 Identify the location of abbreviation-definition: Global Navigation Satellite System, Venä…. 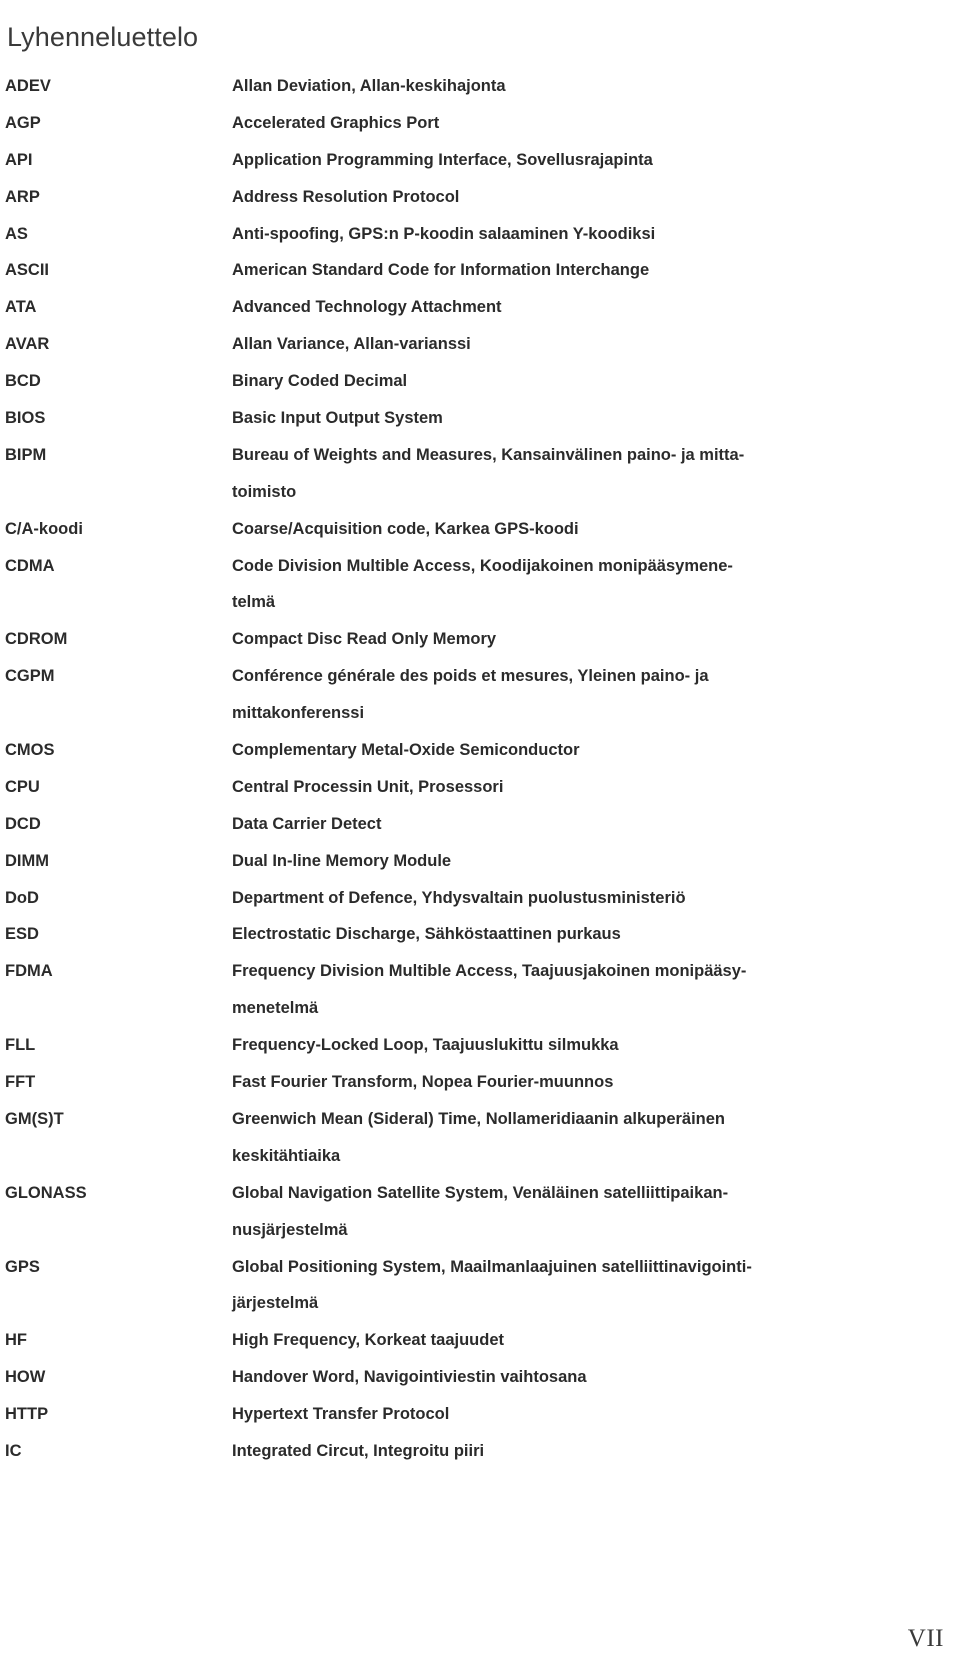
(480, 1192).